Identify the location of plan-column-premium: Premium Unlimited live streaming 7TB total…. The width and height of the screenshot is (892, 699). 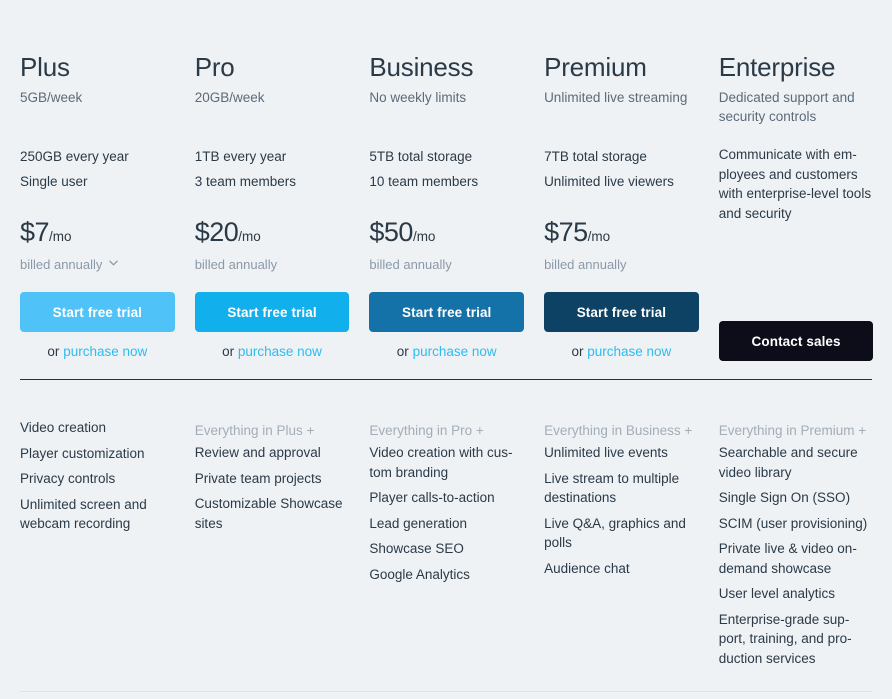
(621, 206).